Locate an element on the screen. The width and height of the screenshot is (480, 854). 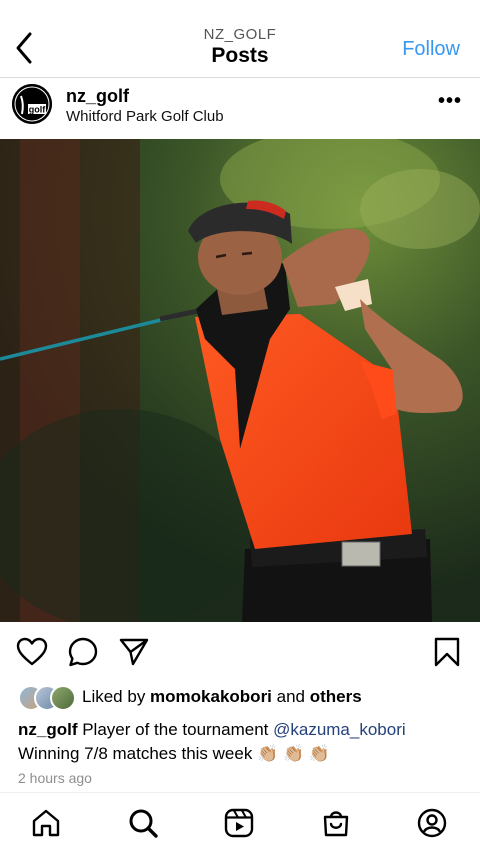
liker-username: momokakobori is located at coordinates (211, 696).